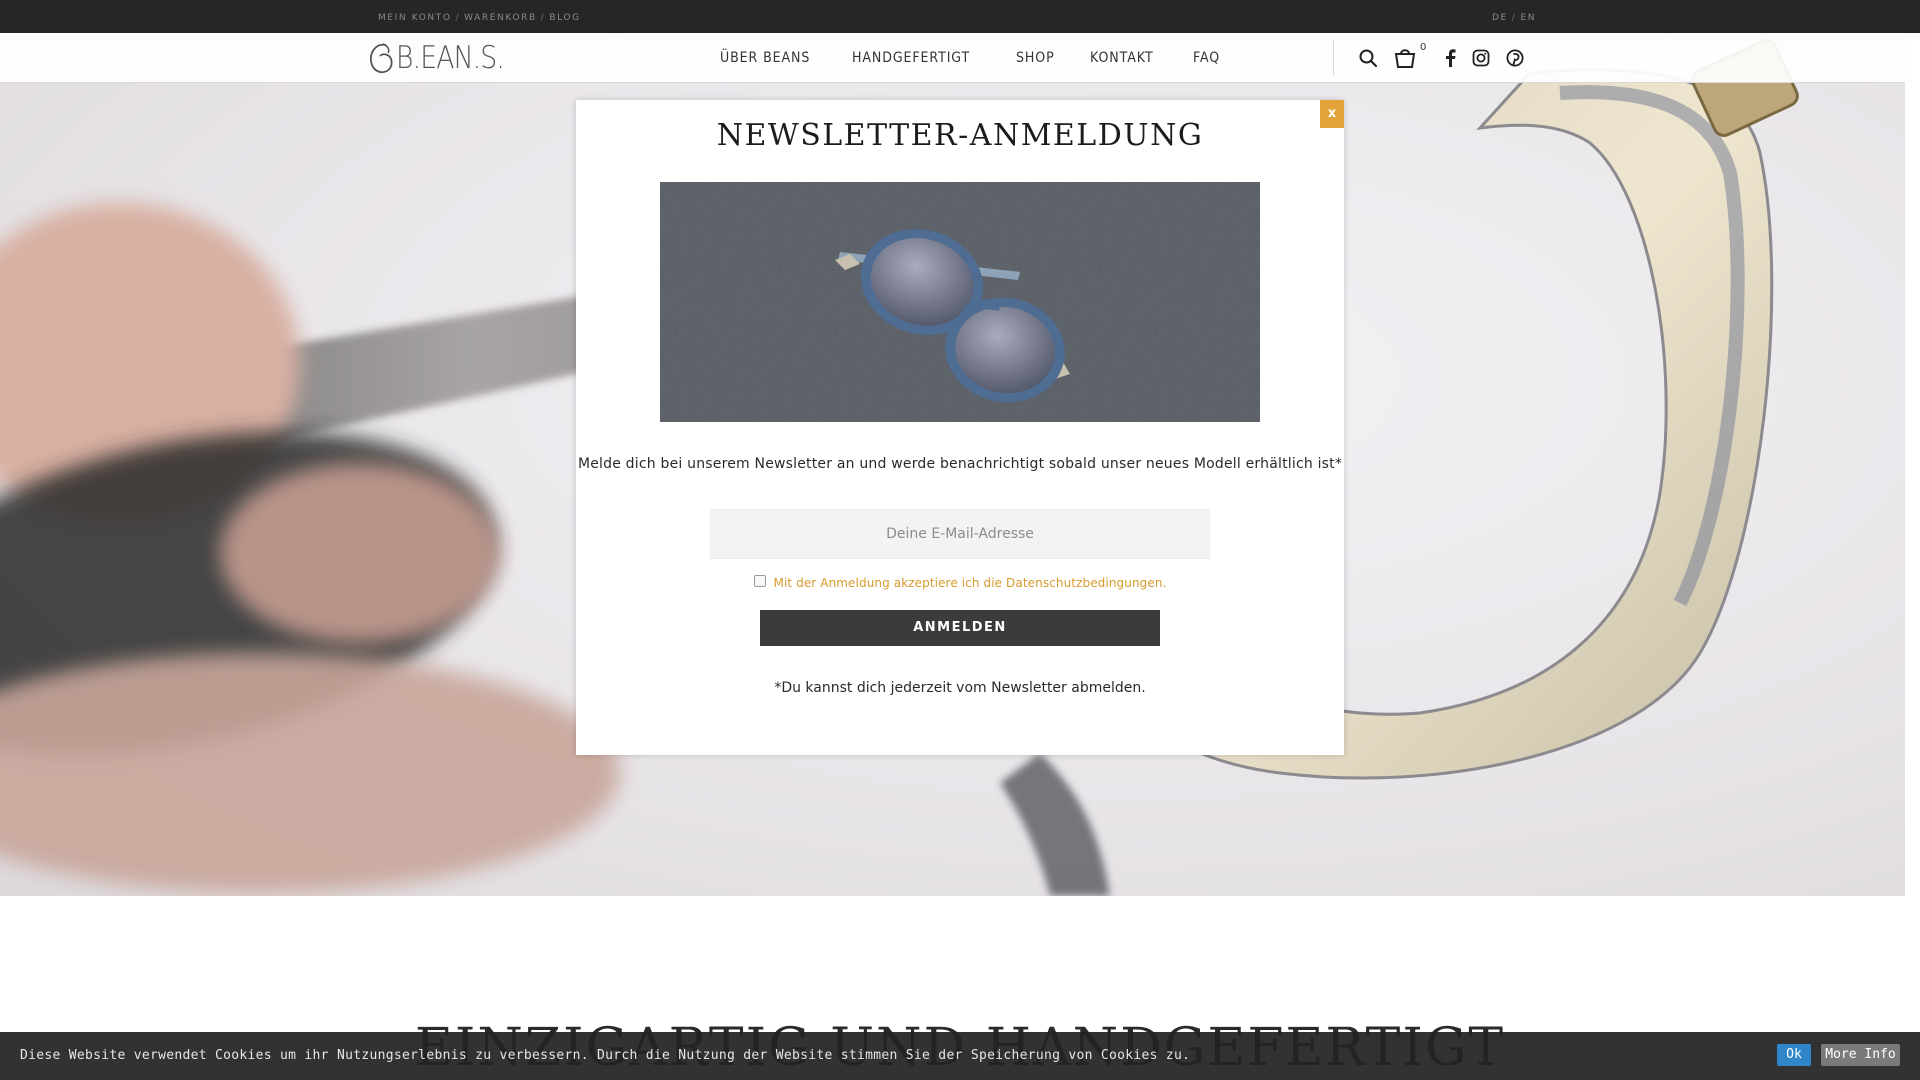 This screenshot has height=1080, width=1920. I want to click on pinterest-icon, so click(1515, 58).